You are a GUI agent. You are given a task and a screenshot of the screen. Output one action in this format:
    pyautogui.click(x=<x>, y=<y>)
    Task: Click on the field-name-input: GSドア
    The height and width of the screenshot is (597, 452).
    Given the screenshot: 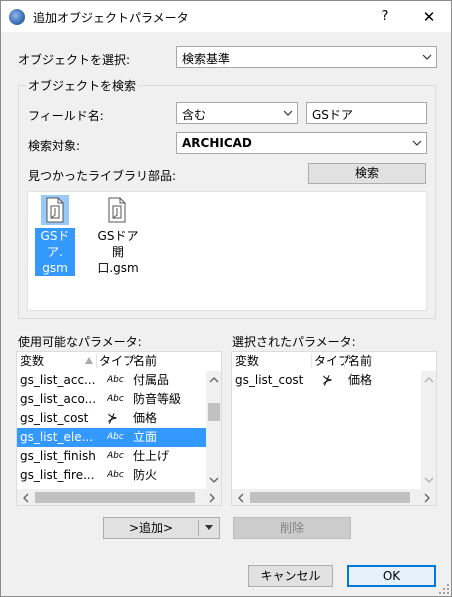 What is the action you would take?
    pyautogui.click(x=366, y=113)
    